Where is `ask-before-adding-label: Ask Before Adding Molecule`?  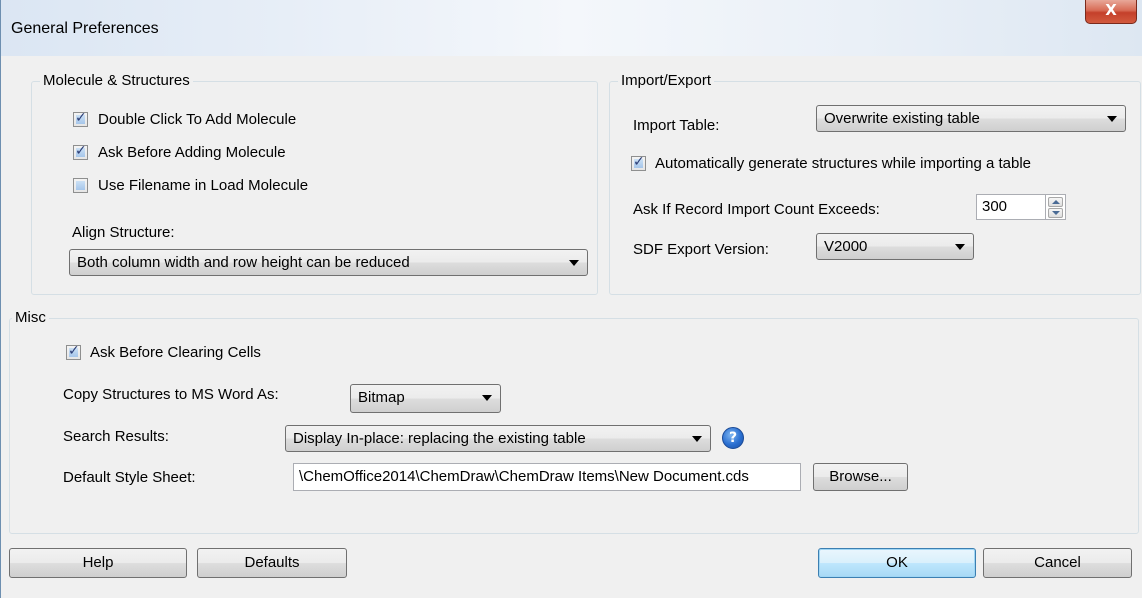
ask-before-adding-label: Ask Before Adding Molecule is located at coordinates (192, 152).